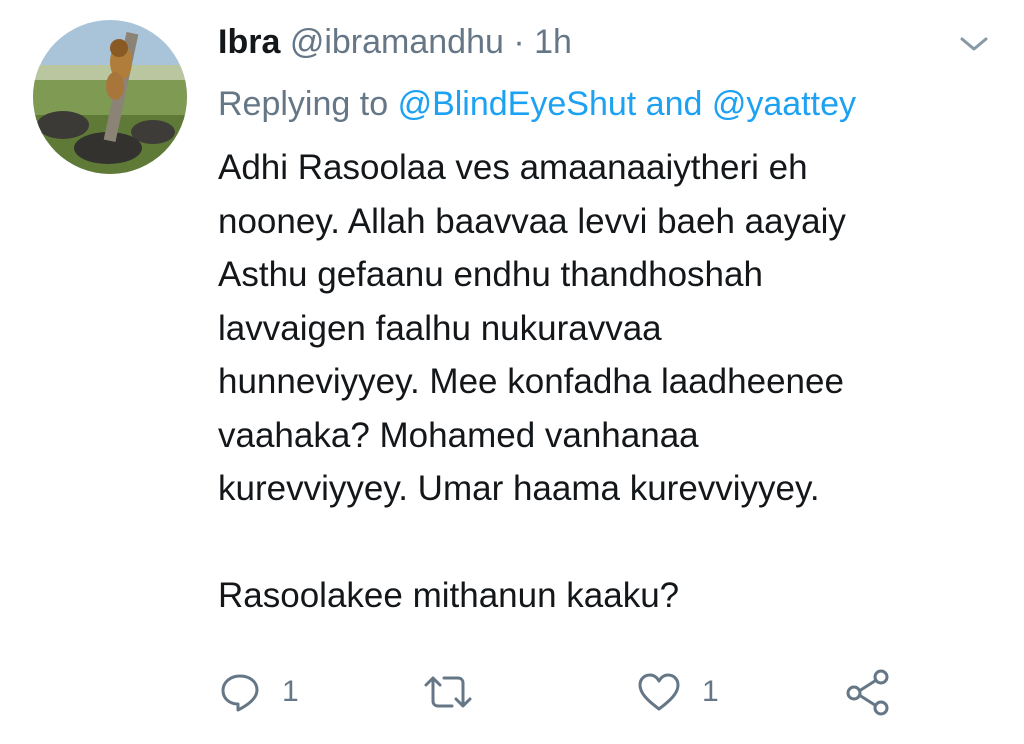 This screenshot has width=1024, height=744. Describe the element at coordinates (303, 104) in the screenshot. I see `replying-to-label: Replying to` at that location.